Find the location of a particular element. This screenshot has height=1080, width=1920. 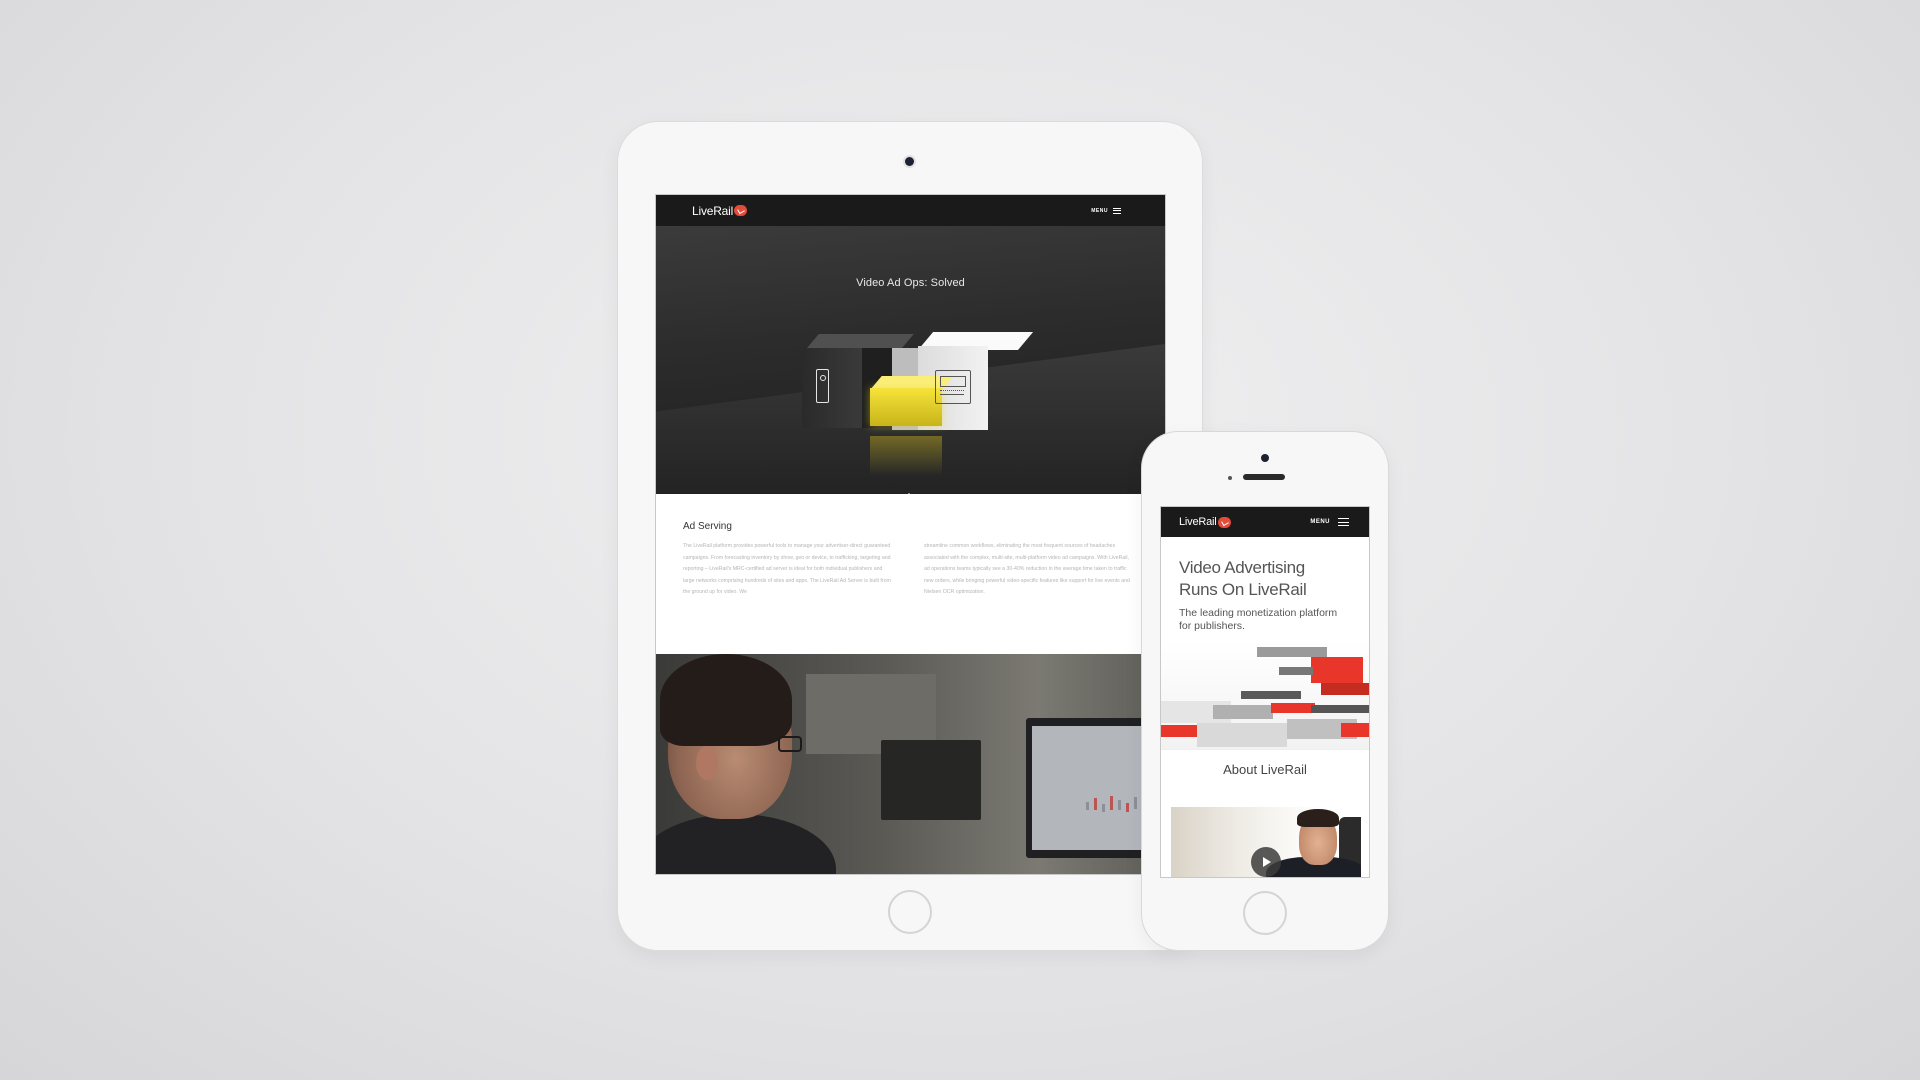

phone-home-button is located at coordinates (1265, 913).